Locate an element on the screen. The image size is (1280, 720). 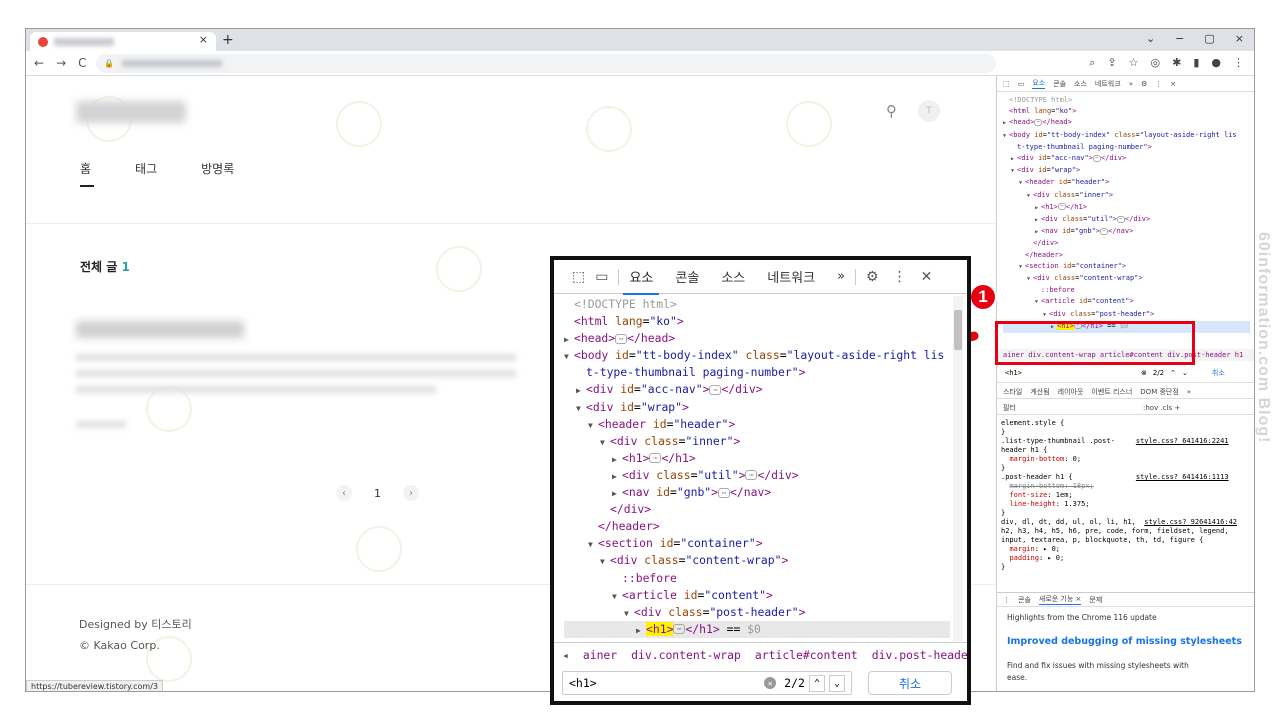
dom-search-input: <h1> ✕ 2/2 ⌃ ⌄ is located at coordinates (707, 683).